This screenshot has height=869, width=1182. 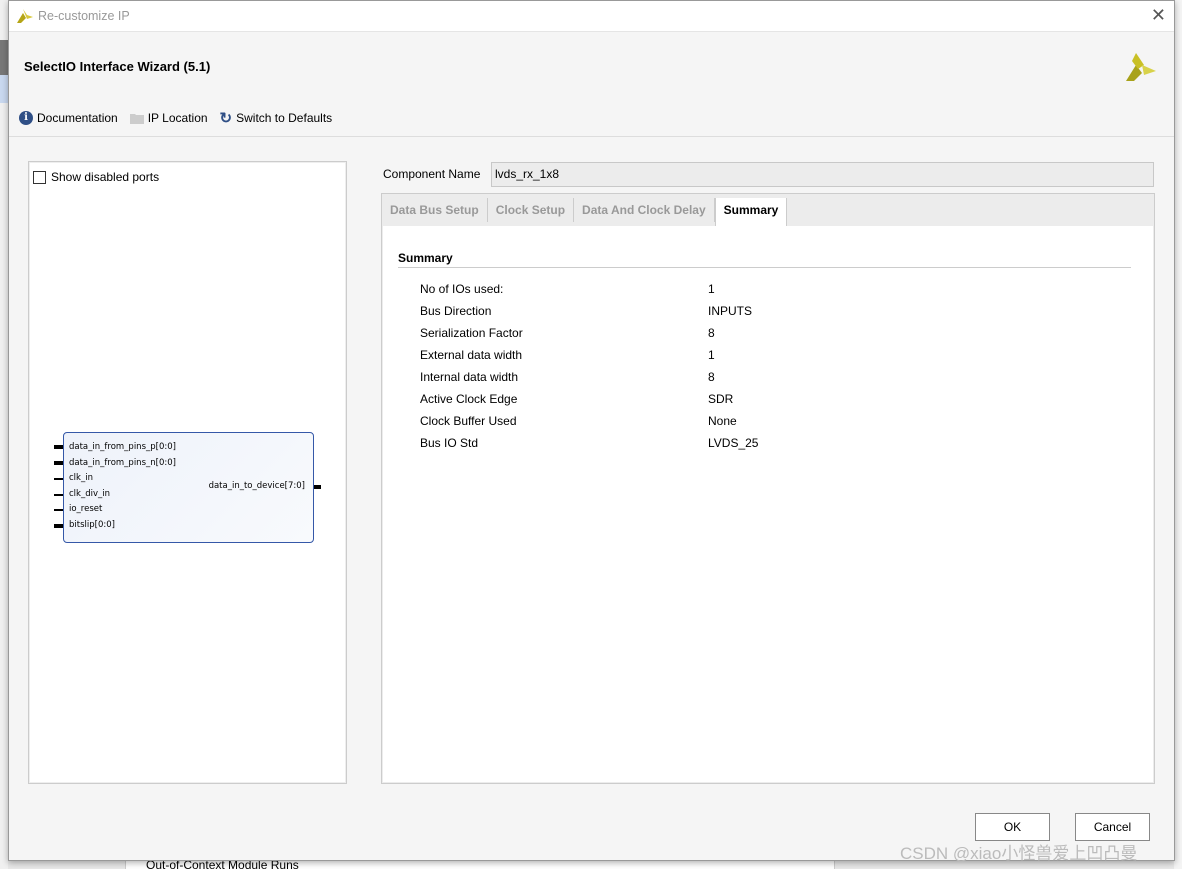 What do you see at coordinates (26, 118) in the screenshot?
I see `info-icon: i` at bounding box center [26, 118].